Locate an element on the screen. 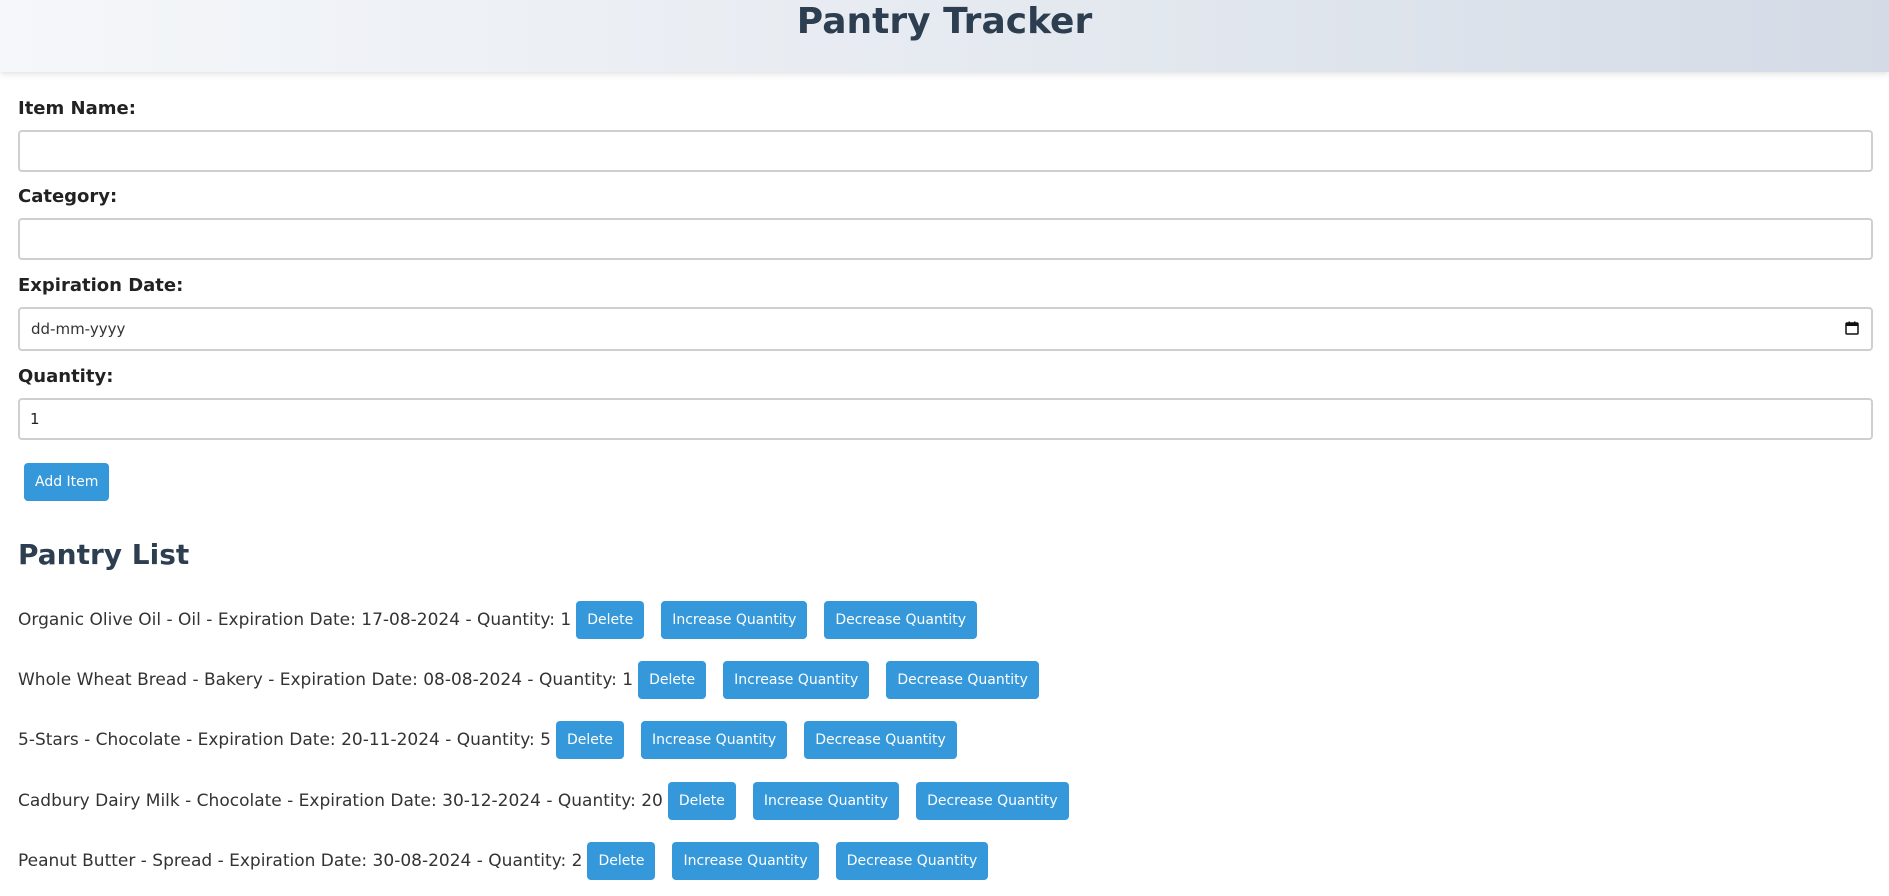 Image resolution: width=1889 pixels, height=896 pixels. date-format-placeholder: dd-mm-yyyy is located at coordinates (78, 329).